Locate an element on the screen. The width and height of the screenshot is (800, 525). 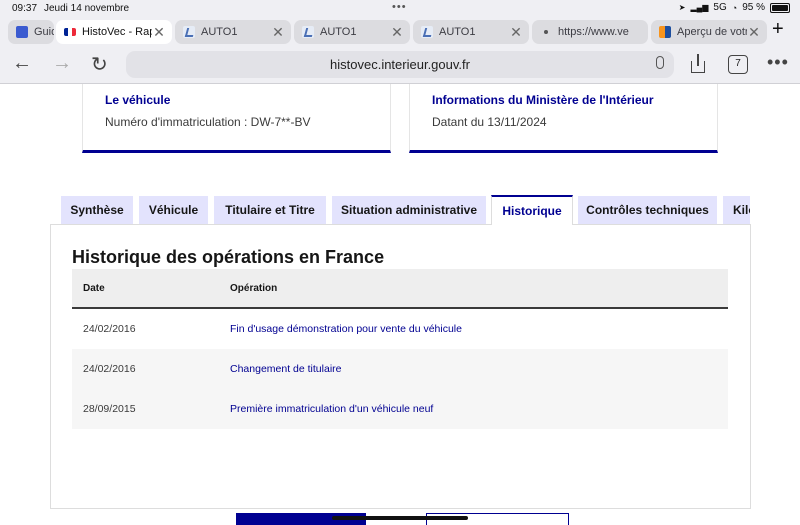
url-text: histovec.interieur.gouv.fr is located at coordinates (400, 64).